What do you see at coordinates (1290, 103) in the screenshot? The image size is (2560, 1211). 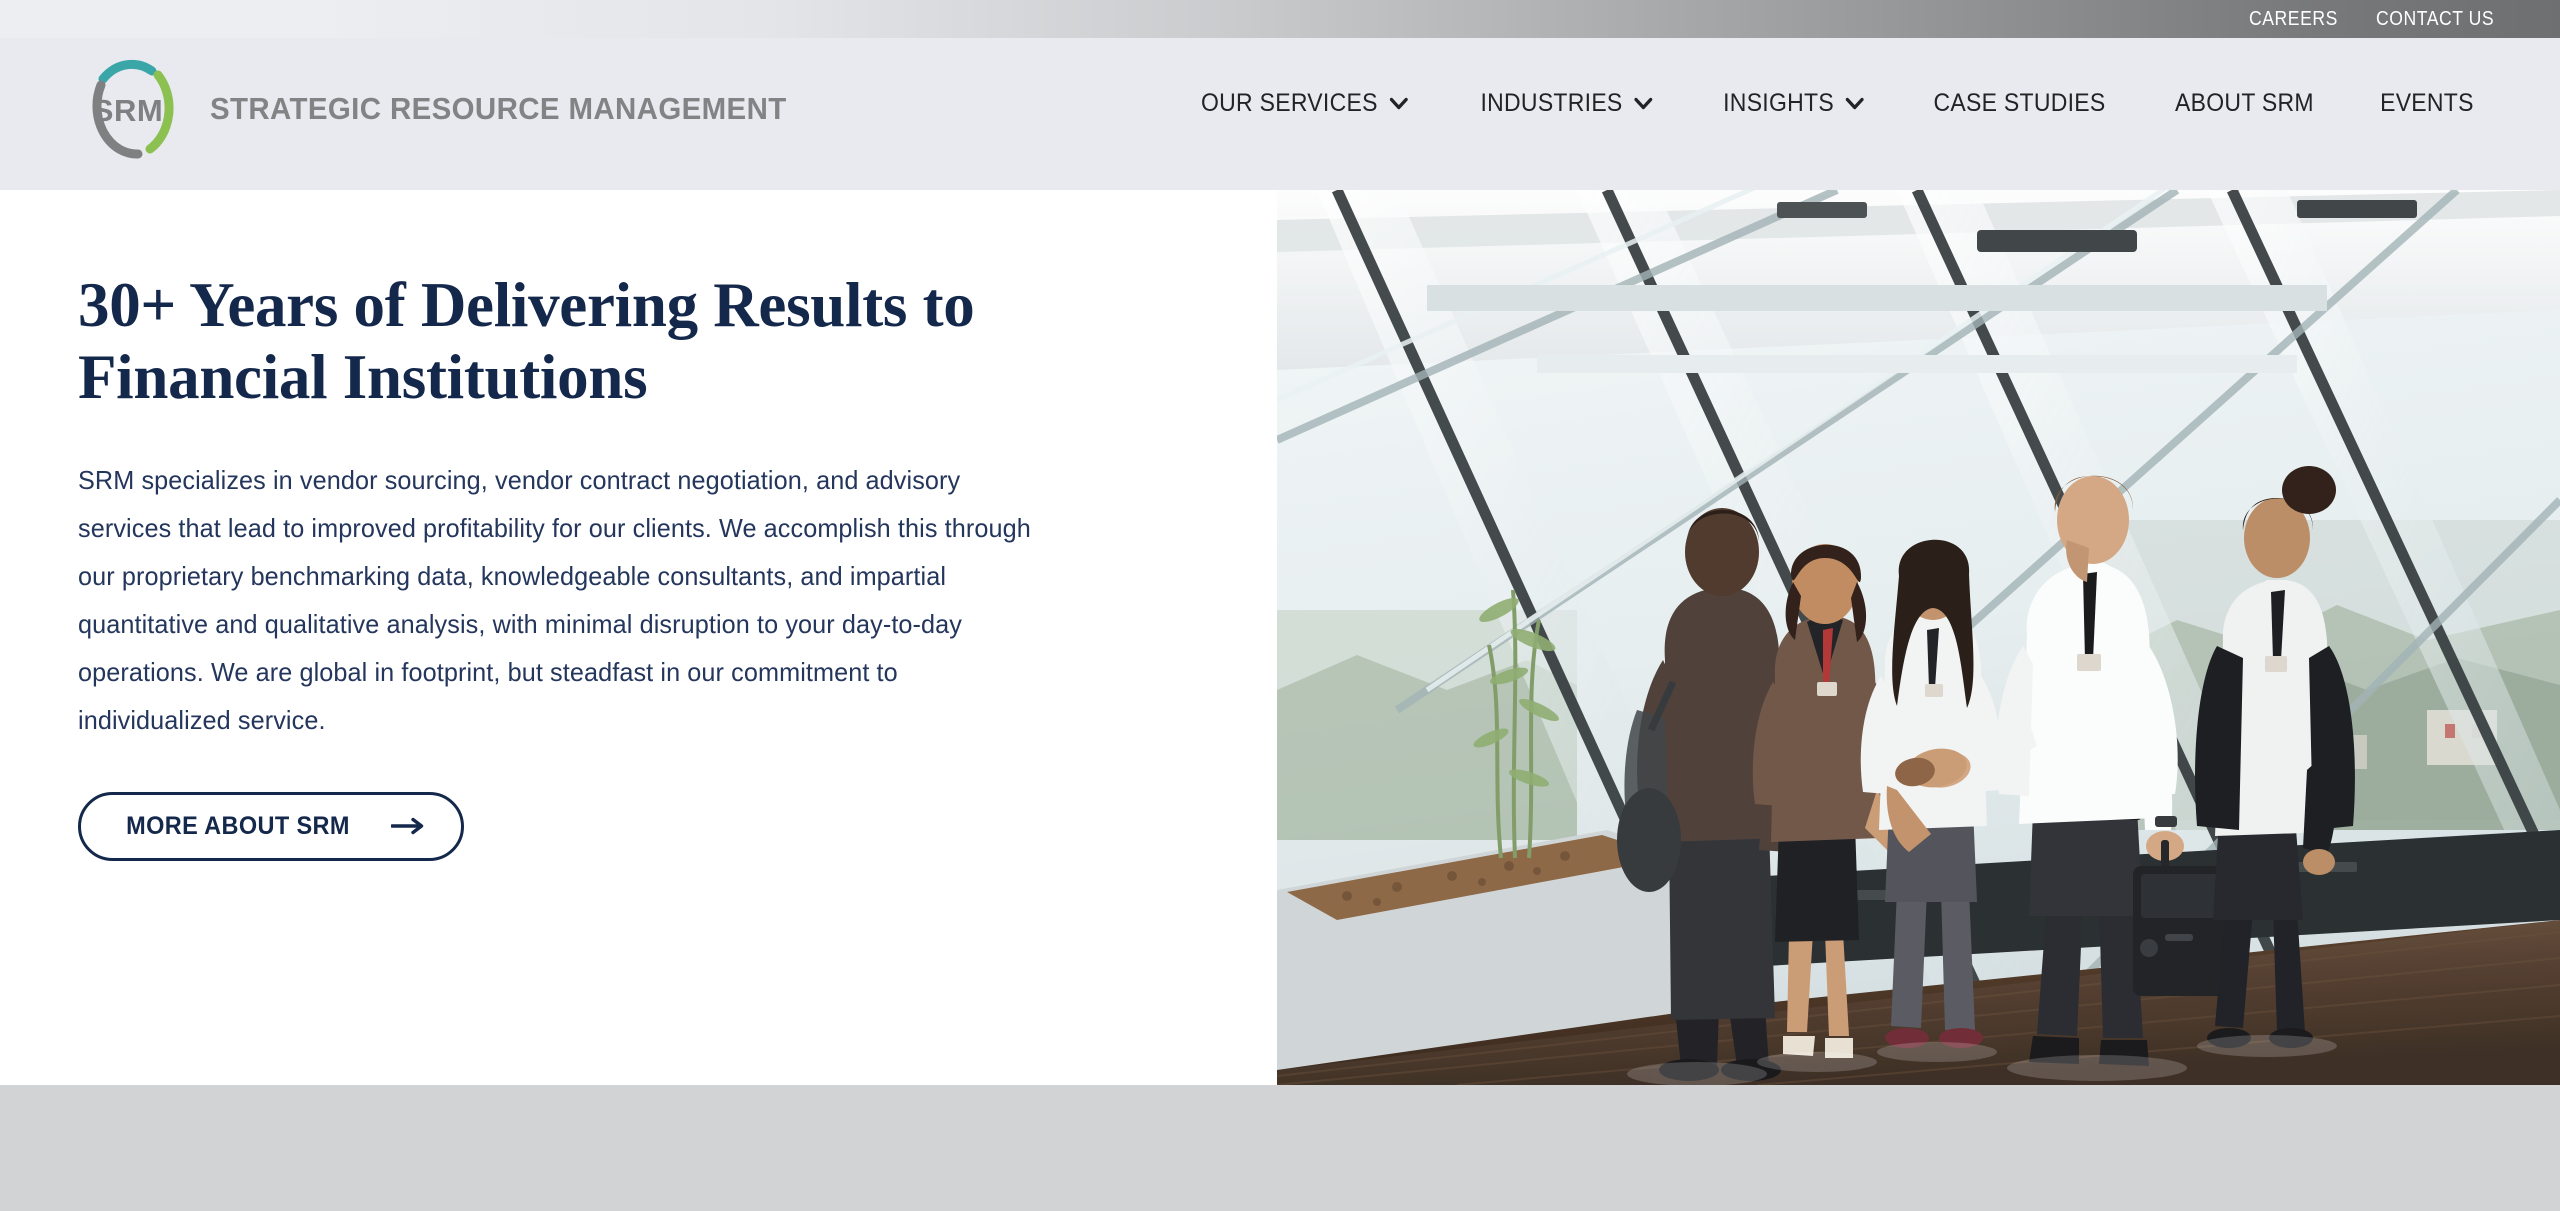 I see `nav-label: OUR SERVICES` at bounding box center [1290, 103].